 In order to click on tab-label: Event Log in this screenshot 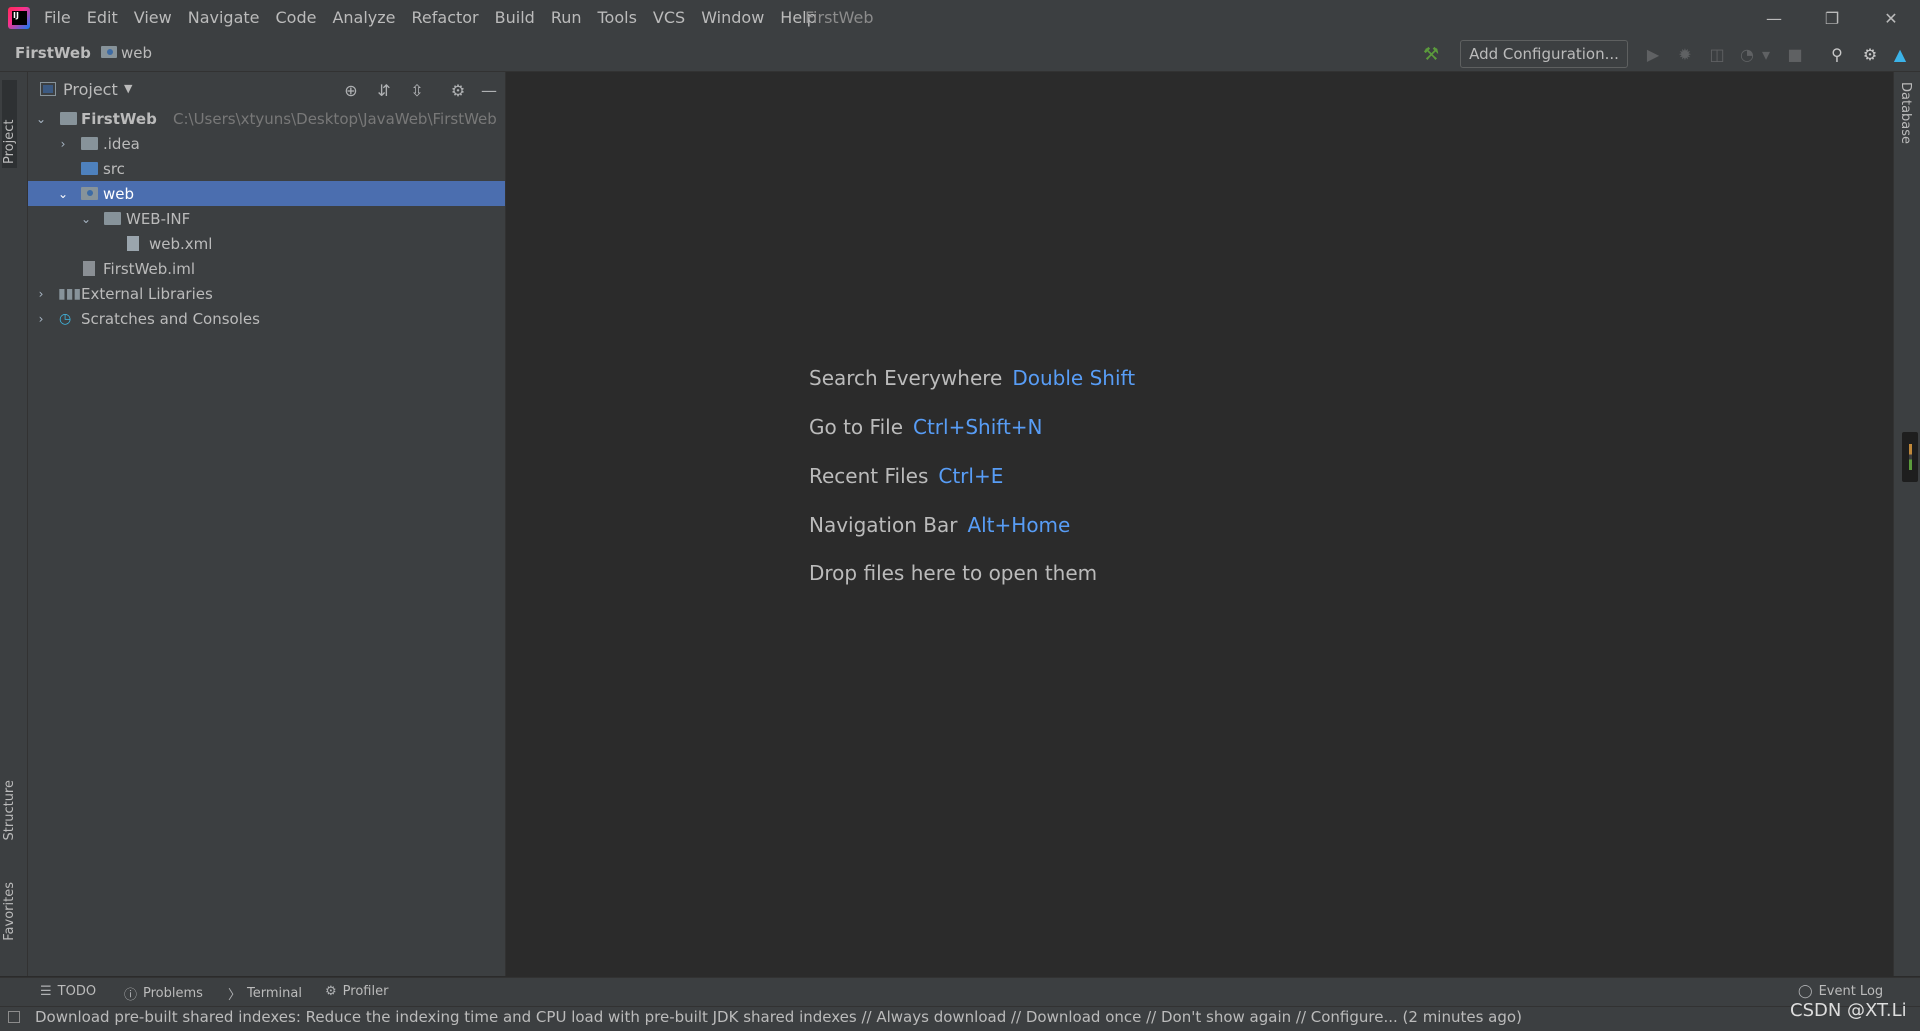, I will do `click(1851, 991)`.